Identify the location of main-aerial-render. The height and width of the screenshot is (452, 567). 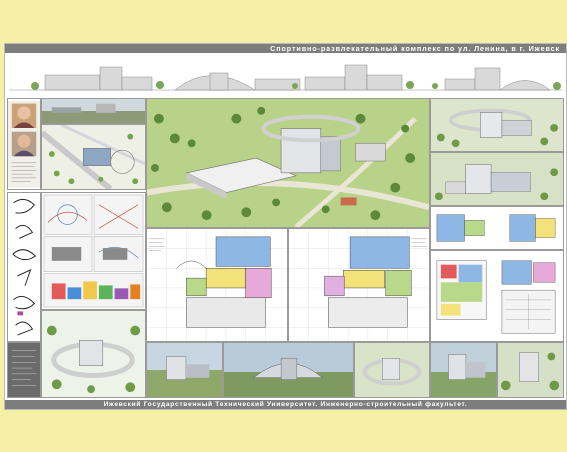
(288, 163).